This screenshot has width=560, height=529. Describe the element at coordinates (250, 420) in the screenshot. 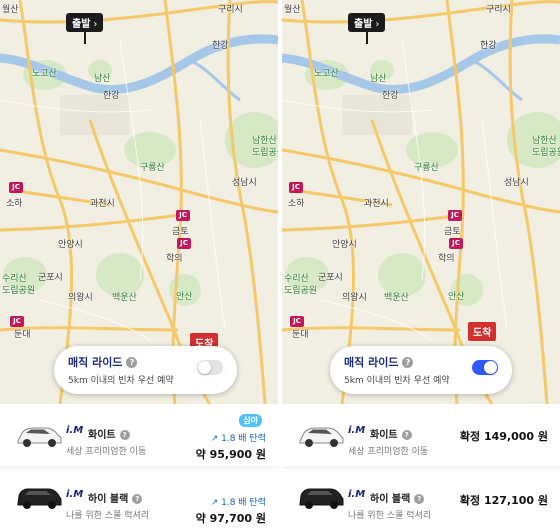

I see `night-badge: 심야` at that location.